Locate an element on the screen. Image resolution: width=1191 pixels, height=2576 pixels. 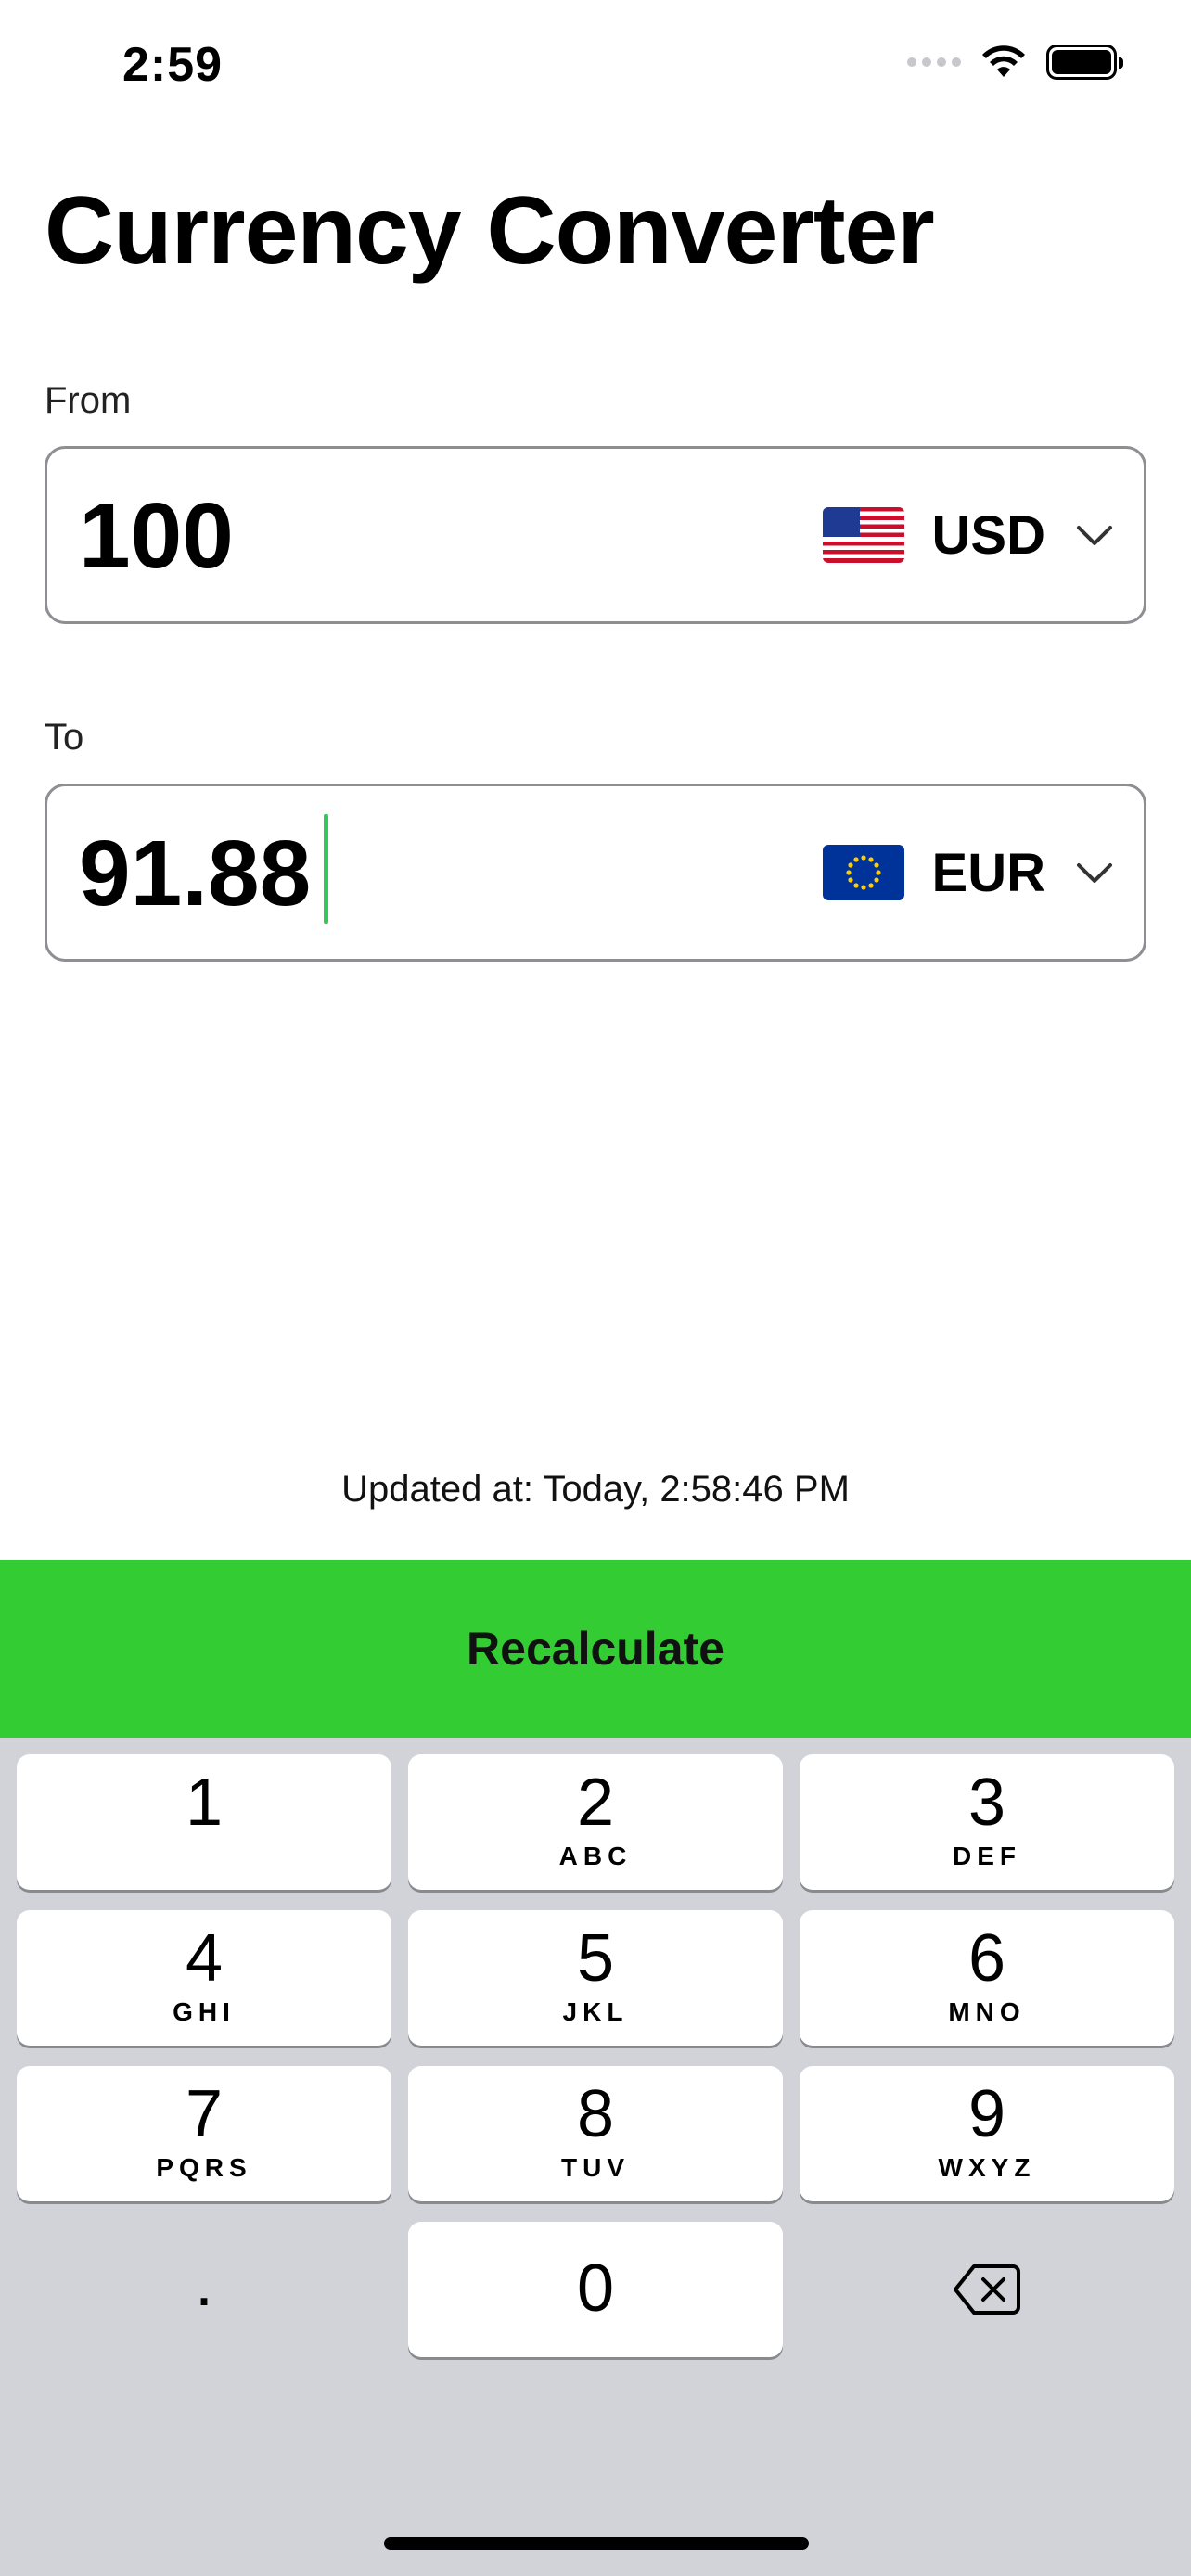
key-2: 2 ABC is located at coordinates (595, 1822).